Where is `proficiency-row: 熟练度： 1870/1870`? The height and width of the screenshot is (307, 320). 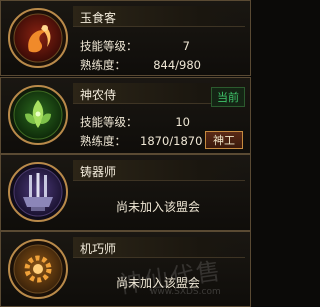 proficiency-row: 熟练度： 1870/1870 is located at coordinates (141, 141).